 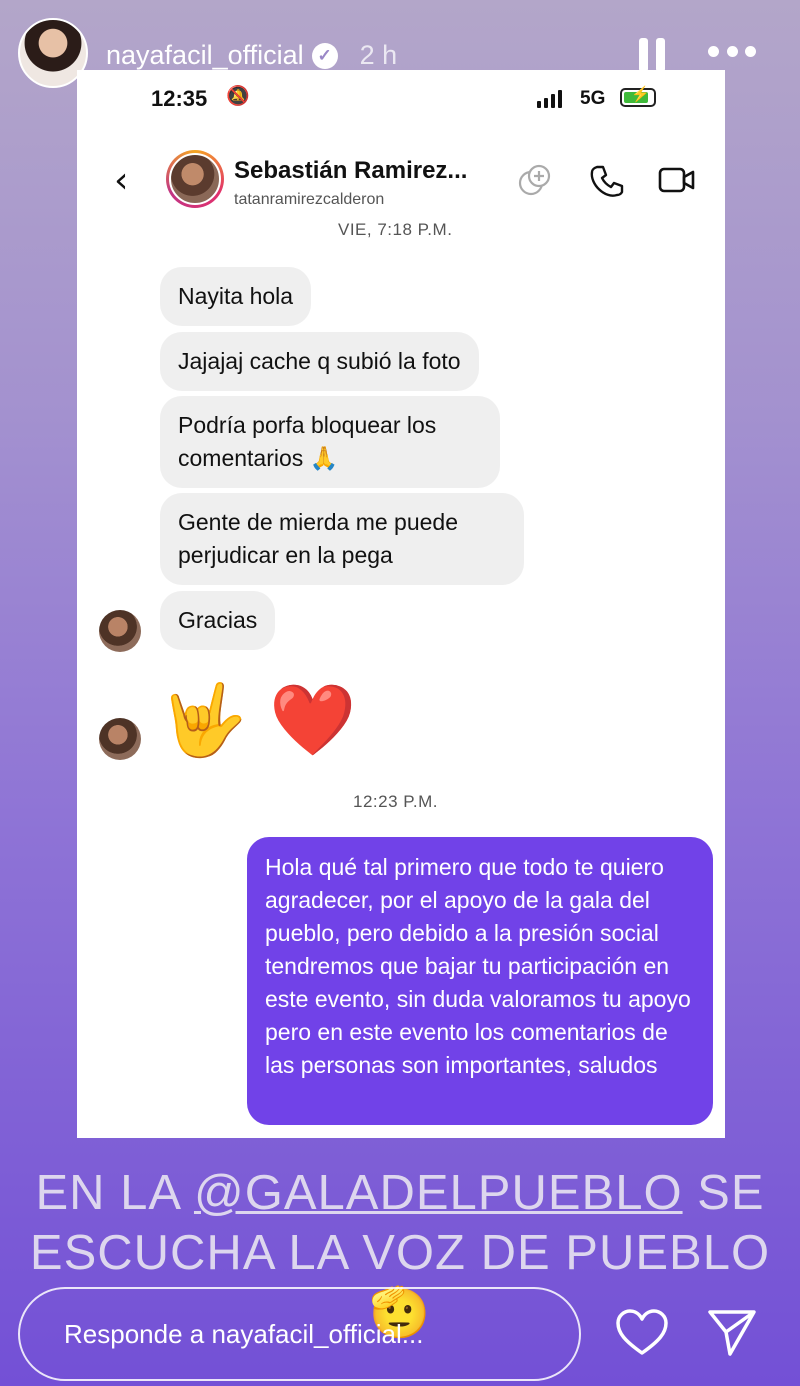 I want to click on more-icon, so click(x=732, y=53).